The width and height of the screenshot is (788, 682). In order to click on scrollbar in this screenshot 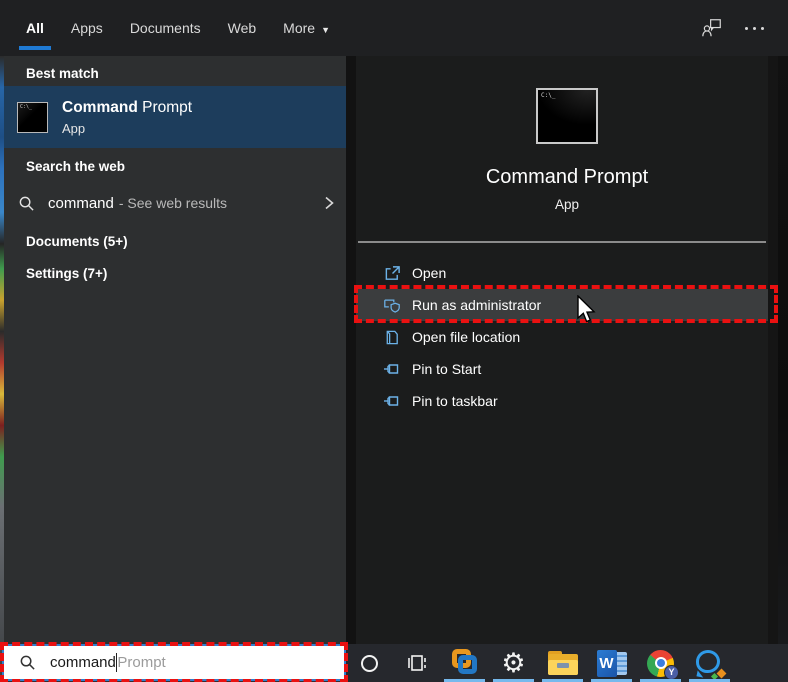, I will do `click(773, 350)`.